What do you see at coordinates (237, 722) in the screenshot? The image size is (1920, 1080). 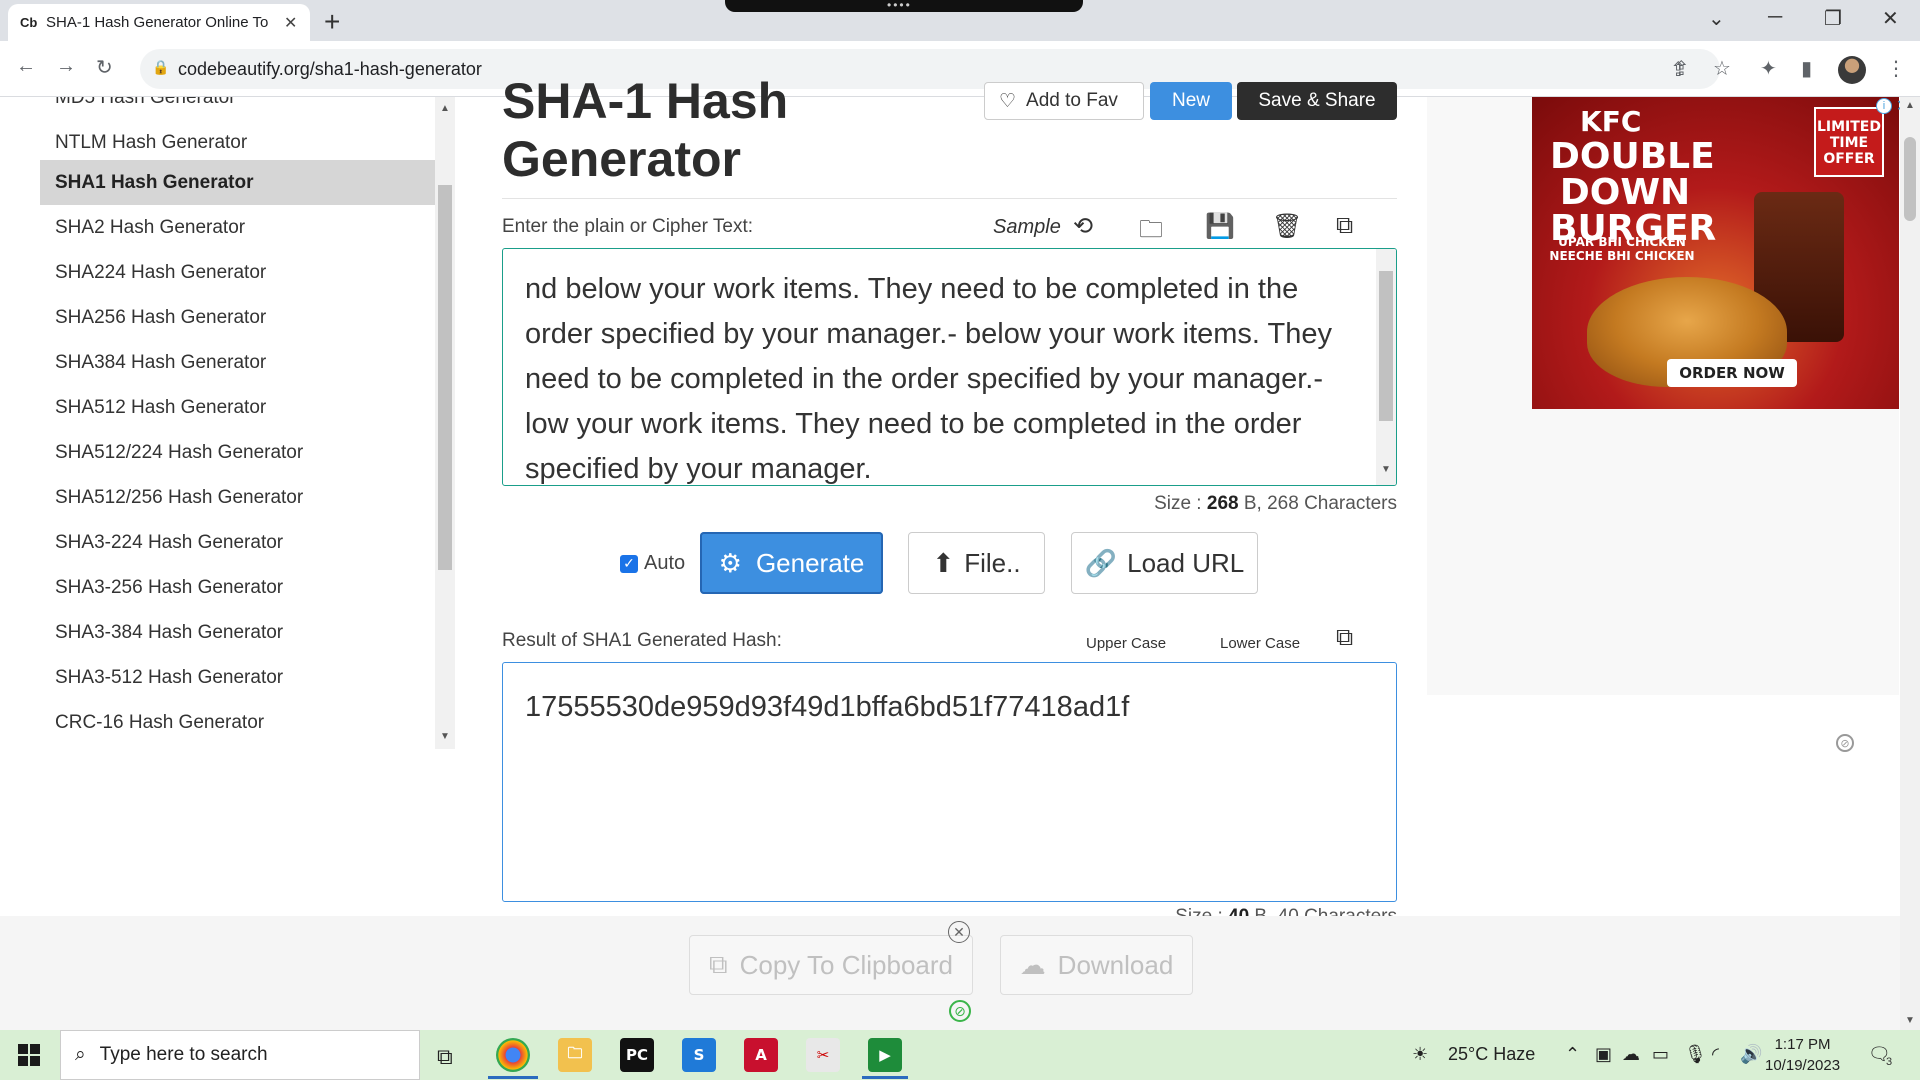 I see `sidebar-item-crc16: CRC-16 Hash Generator` at bounding box center [237, 722].